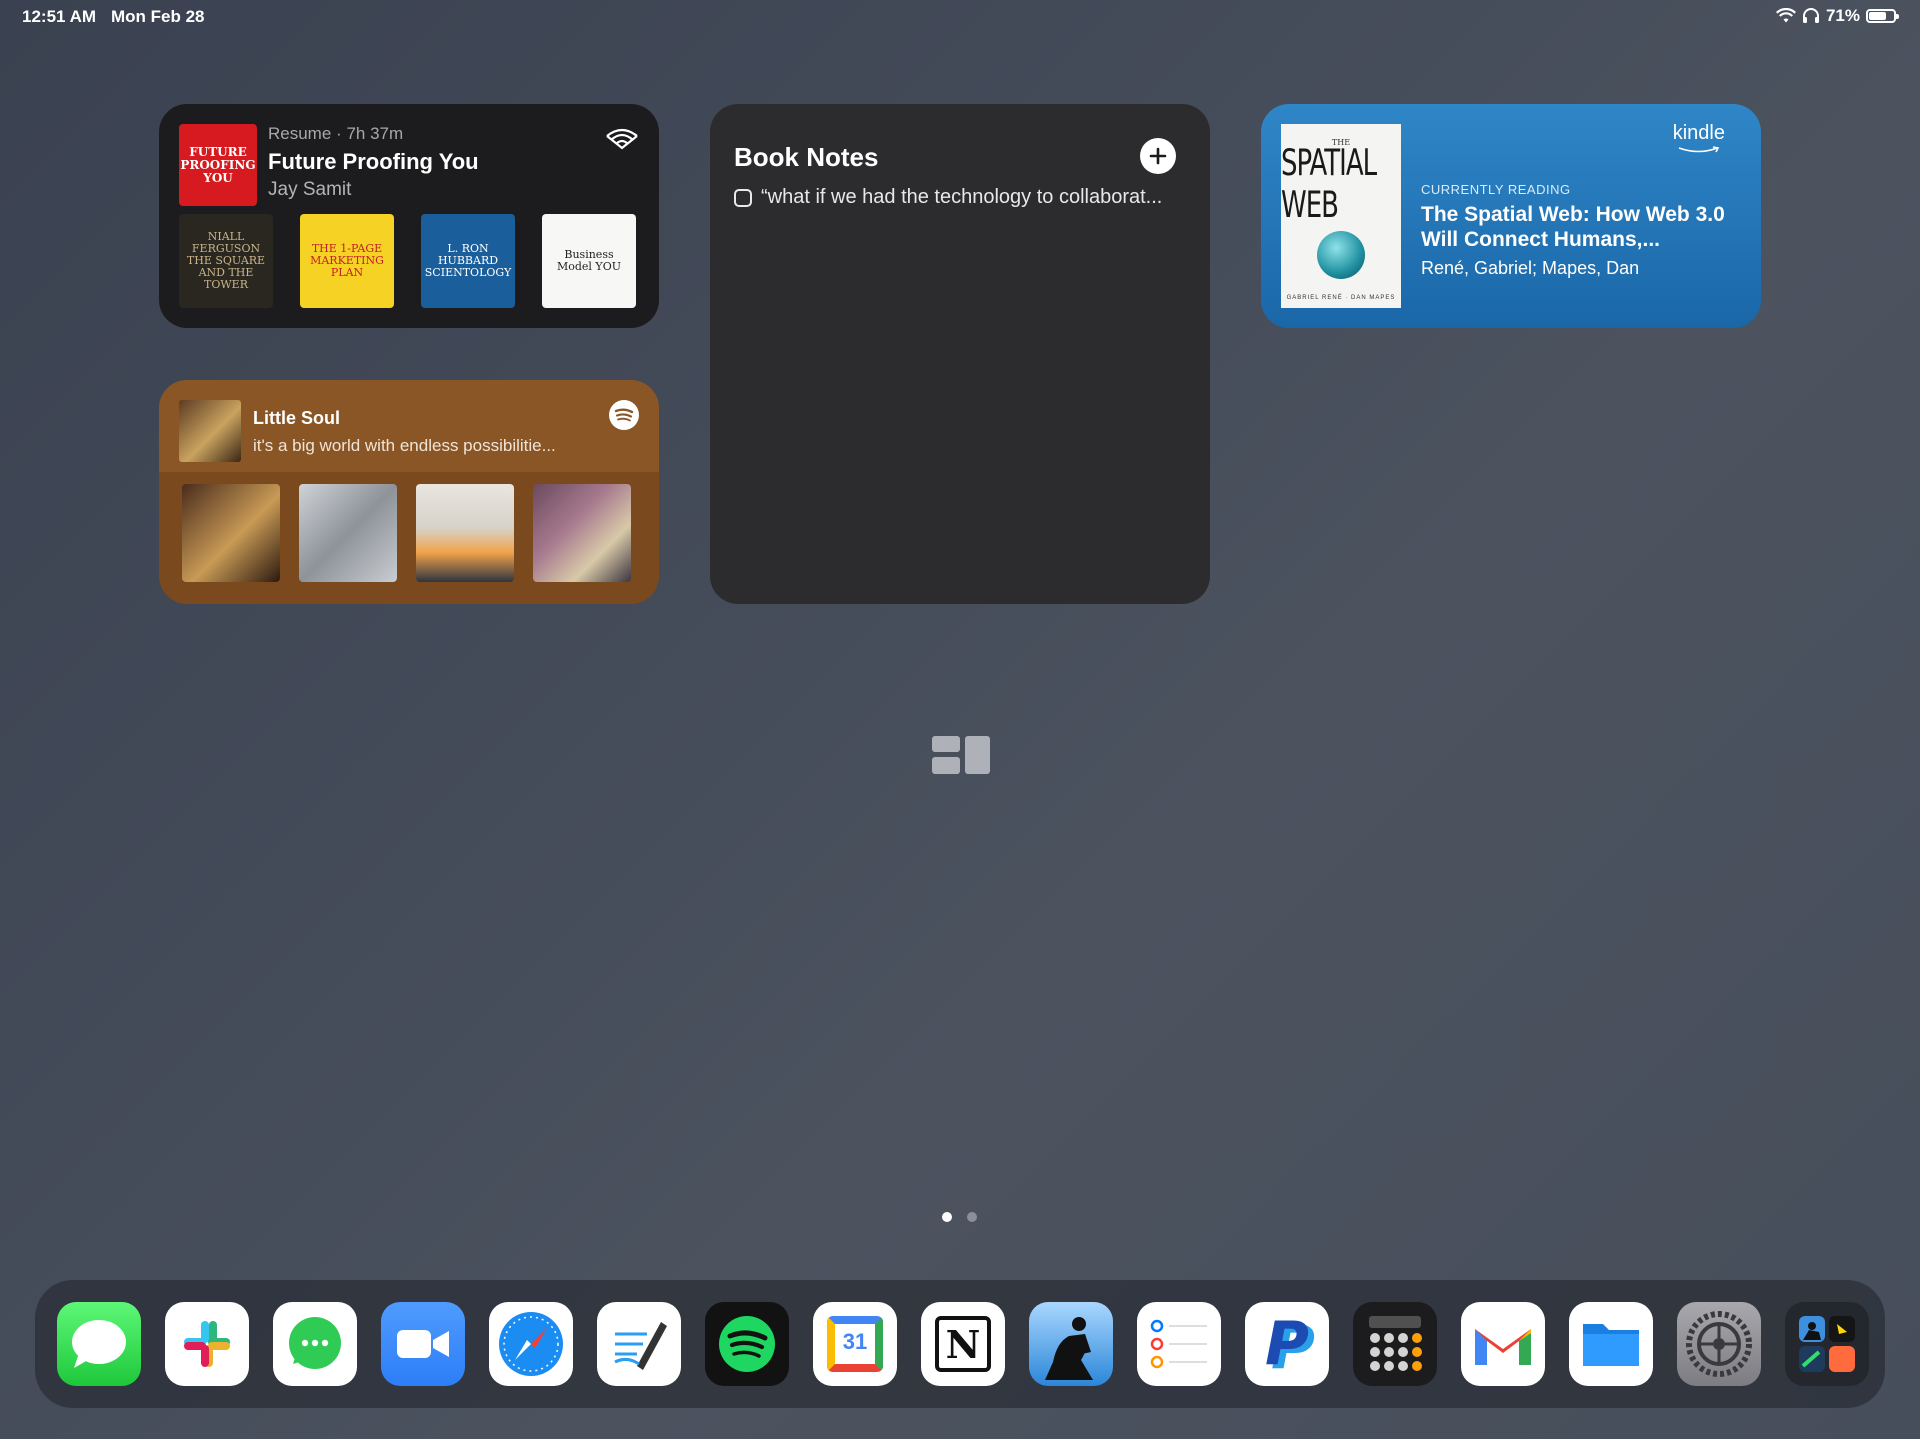  What do you see at coordinates (158, 16) in the screenshot?
I see `status-date: Mon Feb 28` at bounding box center [158, 16].